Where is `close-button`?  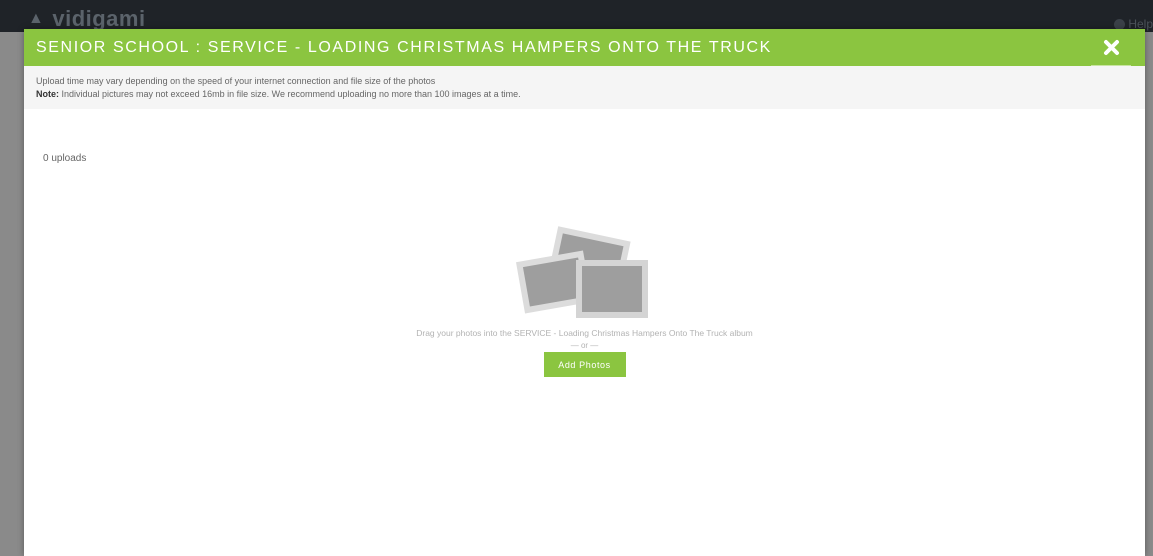
close-button is located at coordinates (1111, 47).